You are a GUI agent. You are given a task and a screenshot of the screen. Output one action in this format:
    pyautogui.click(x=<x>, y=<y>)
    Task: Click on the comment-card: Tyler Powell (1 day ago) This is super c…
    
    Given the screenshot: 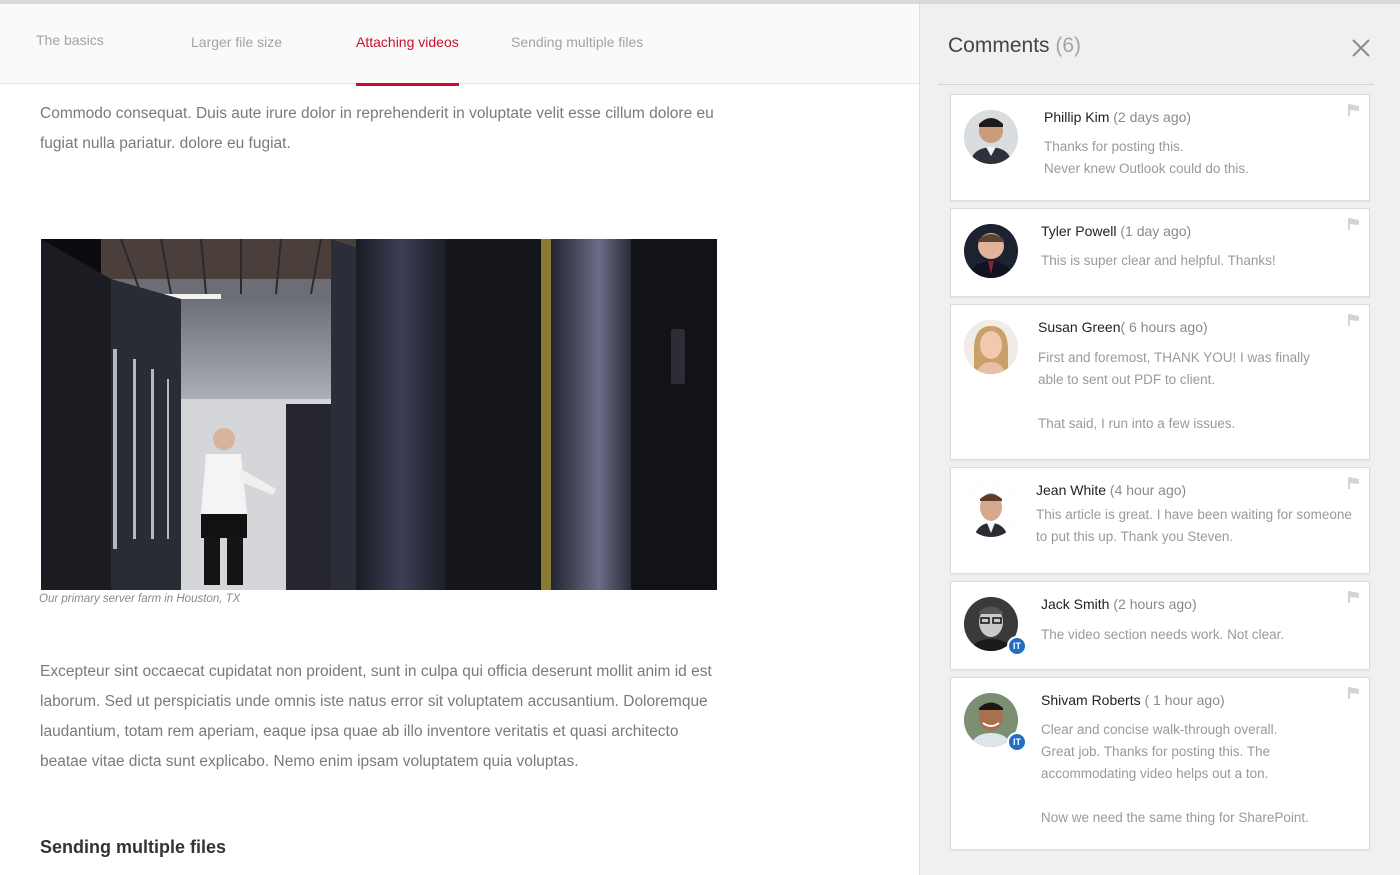 What is the action you would take?
    pyautogui.click(x=1160, y=252)
    